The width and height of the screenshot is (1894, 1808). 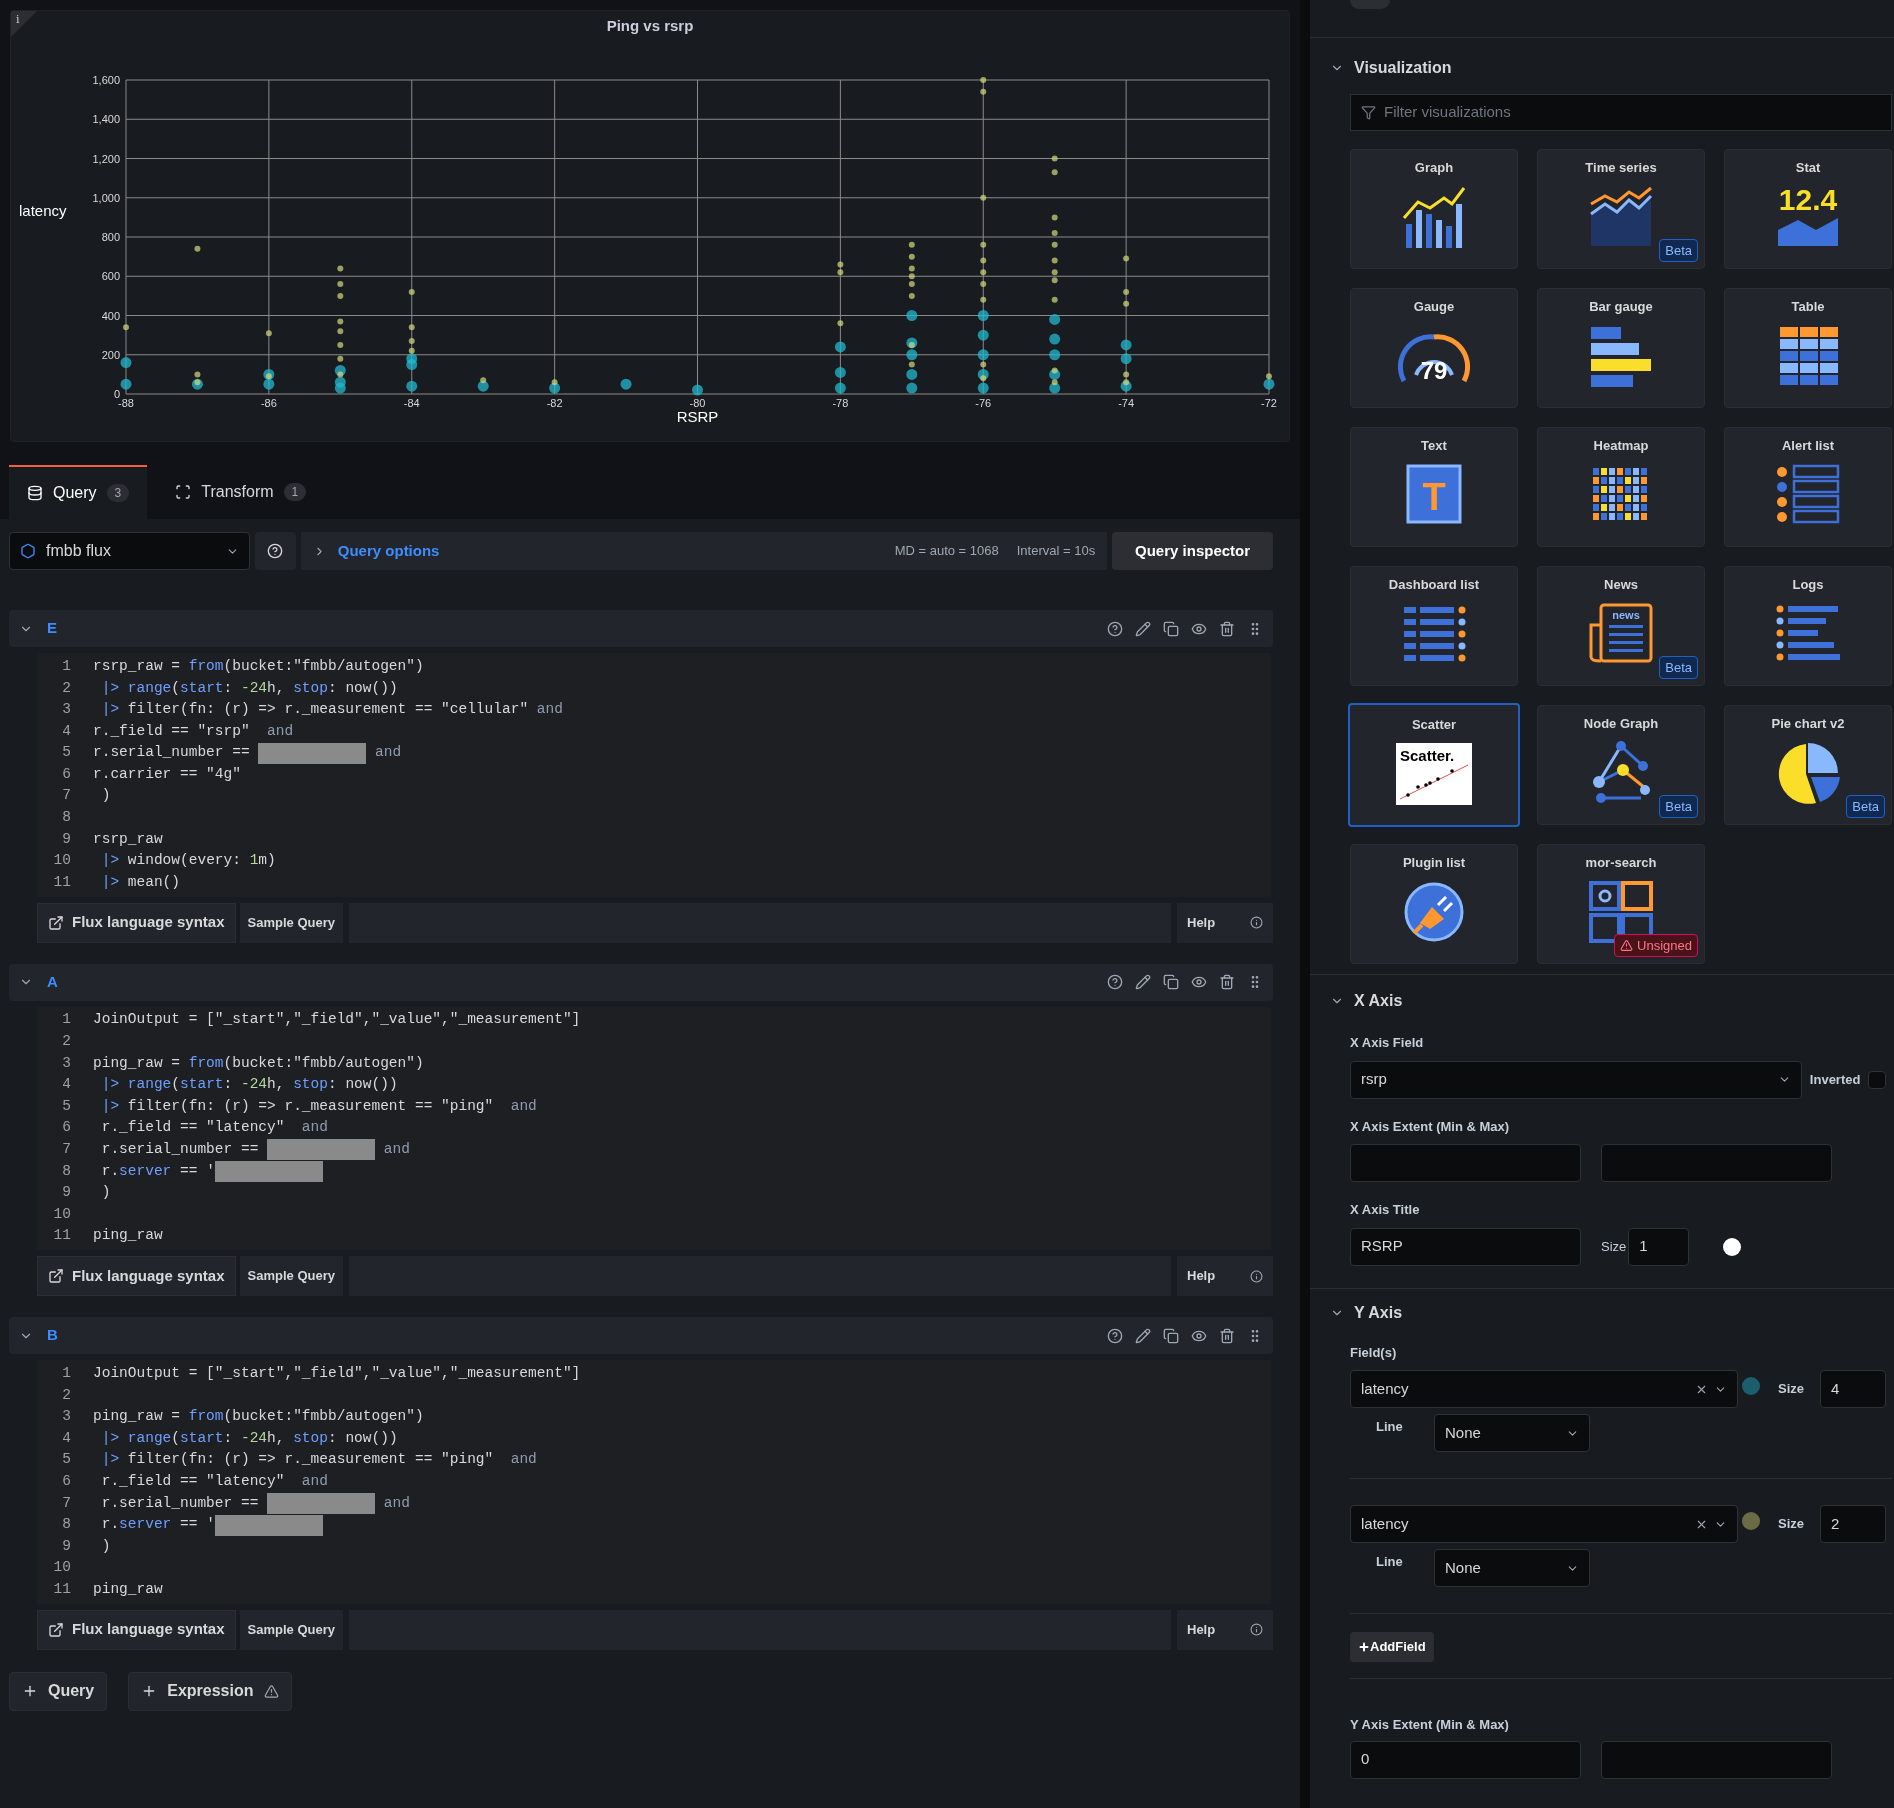 What do you see at coordinates (697, 402) in the screenshot?
I see `tick-label: -80` at bounding box center [697, 402].